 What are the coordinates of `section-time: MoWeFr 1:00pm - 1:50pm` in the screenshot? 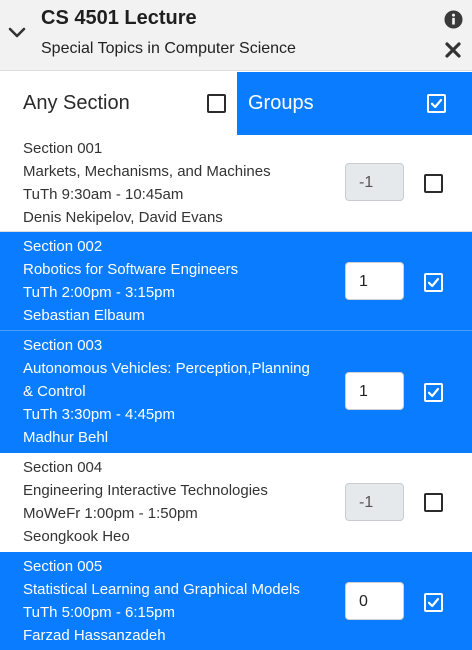 It's located at (110, 513).